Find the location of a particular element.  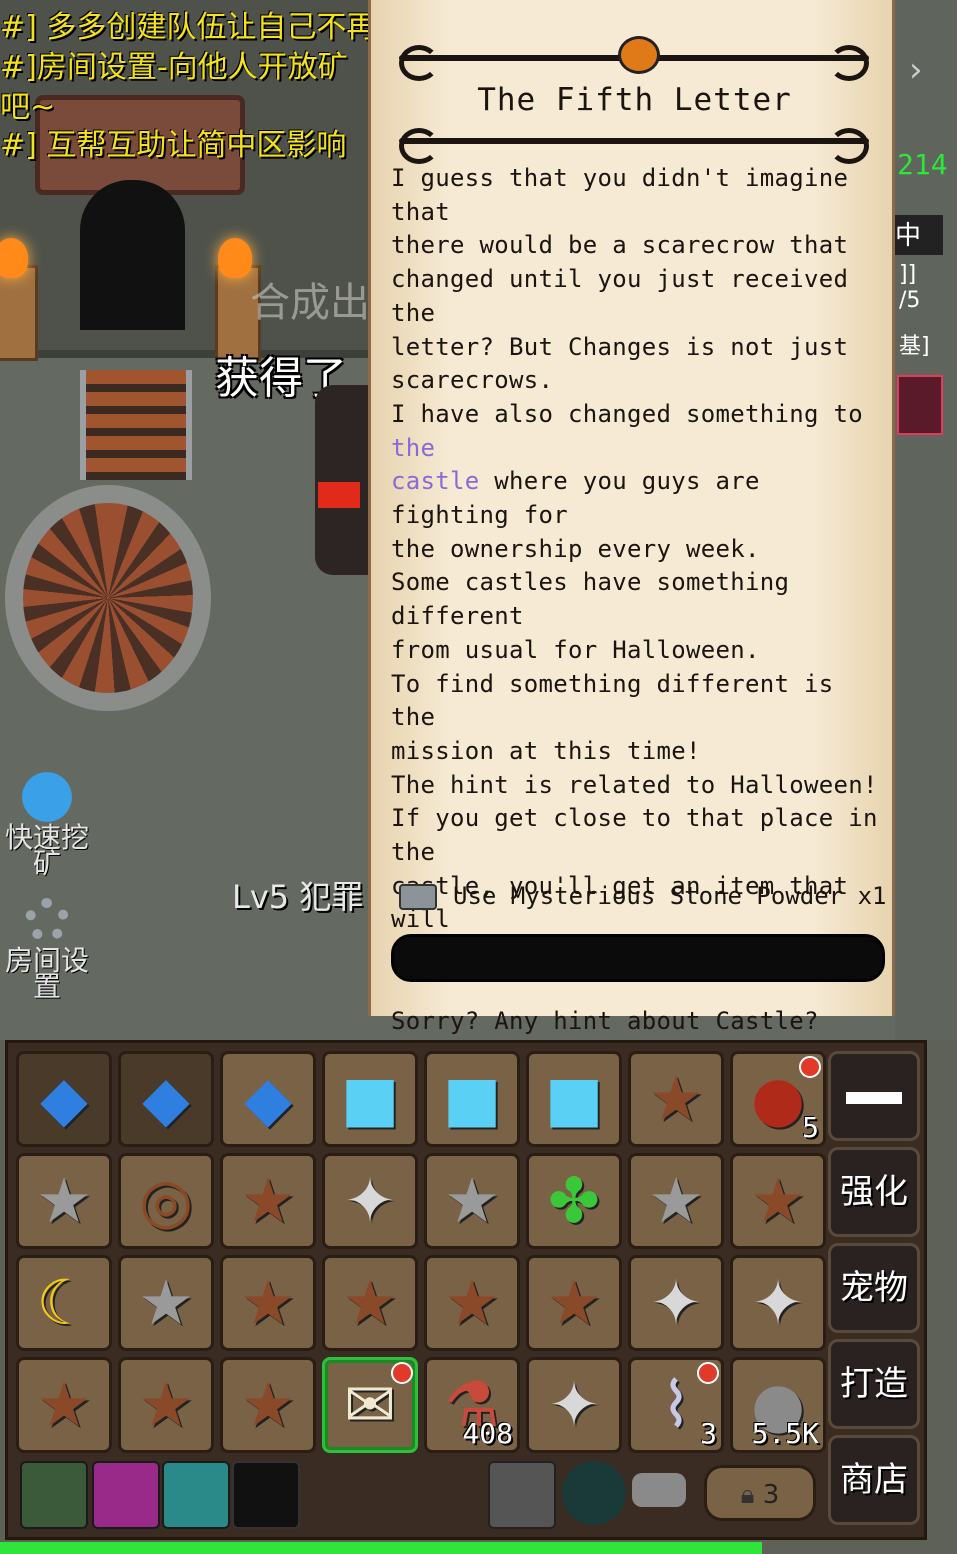

hud-text: /5 is located at coordinates (910, 300).